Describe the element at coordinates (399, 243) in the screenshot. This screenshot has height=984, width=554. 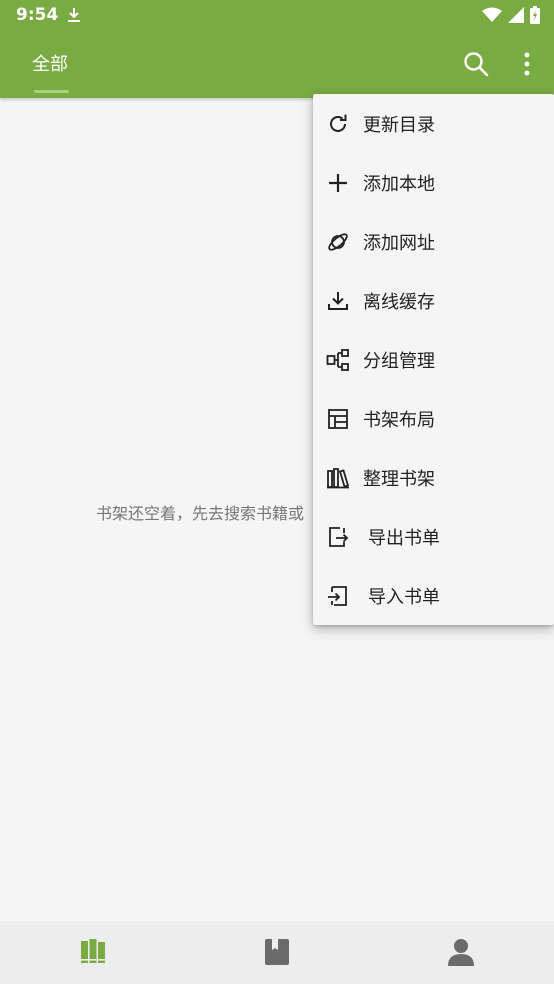
I see `menu-item-label: 添加网址` at that location.